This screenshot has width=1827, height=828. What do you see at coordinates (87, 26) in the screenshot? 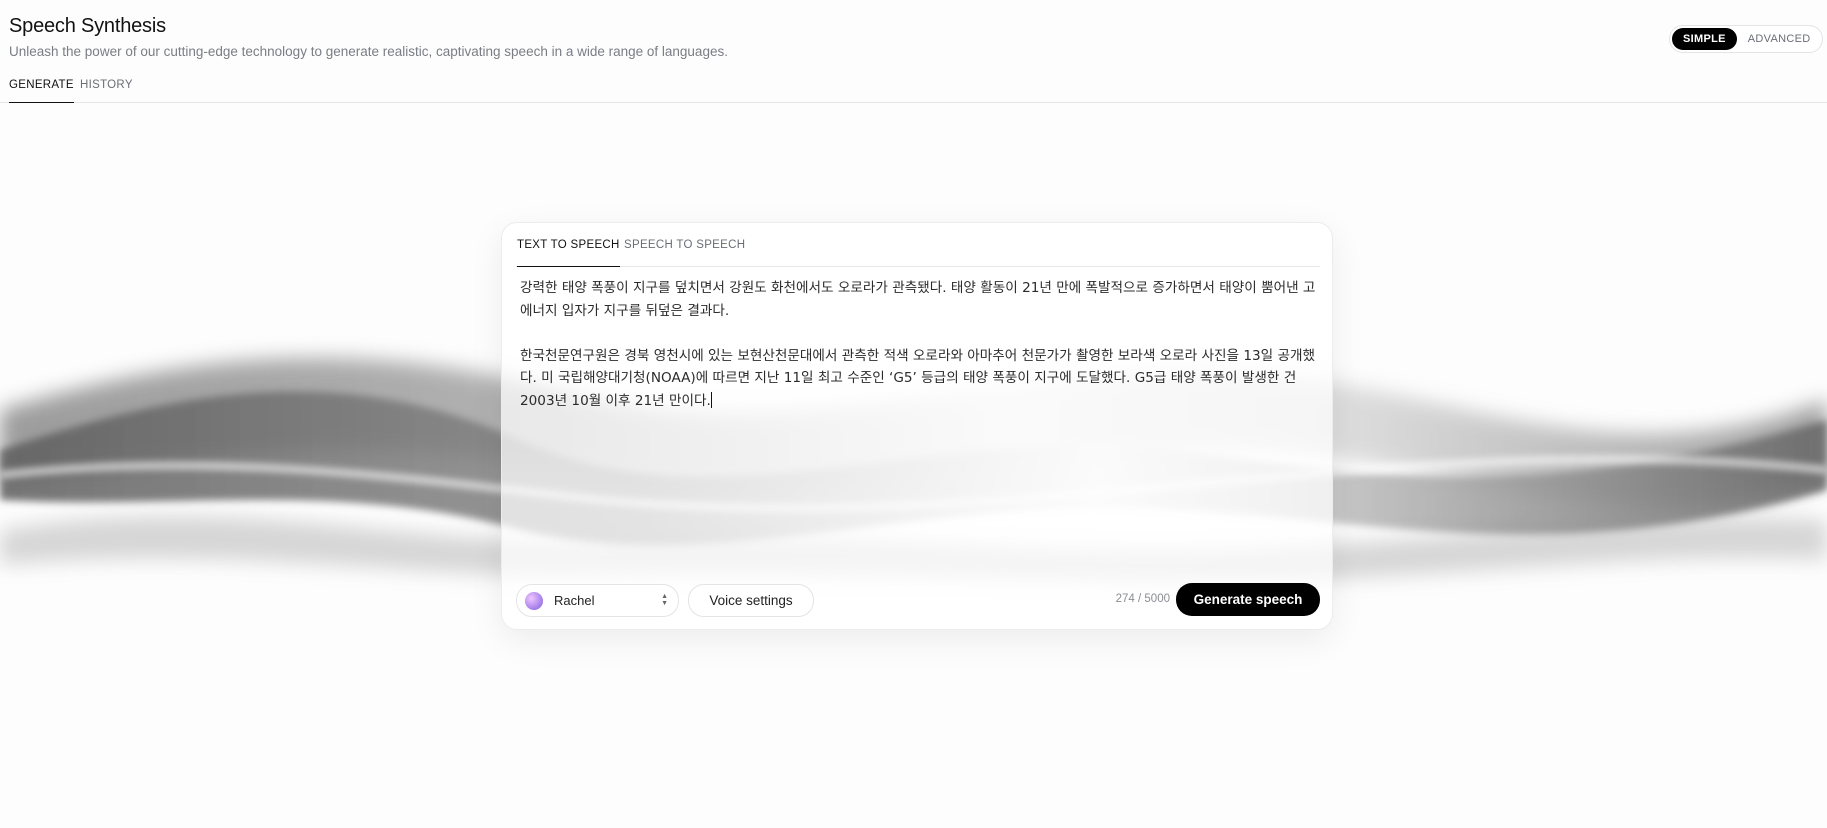
I see `page-title: Speech Synthesis` at bounding box center [87, 26].